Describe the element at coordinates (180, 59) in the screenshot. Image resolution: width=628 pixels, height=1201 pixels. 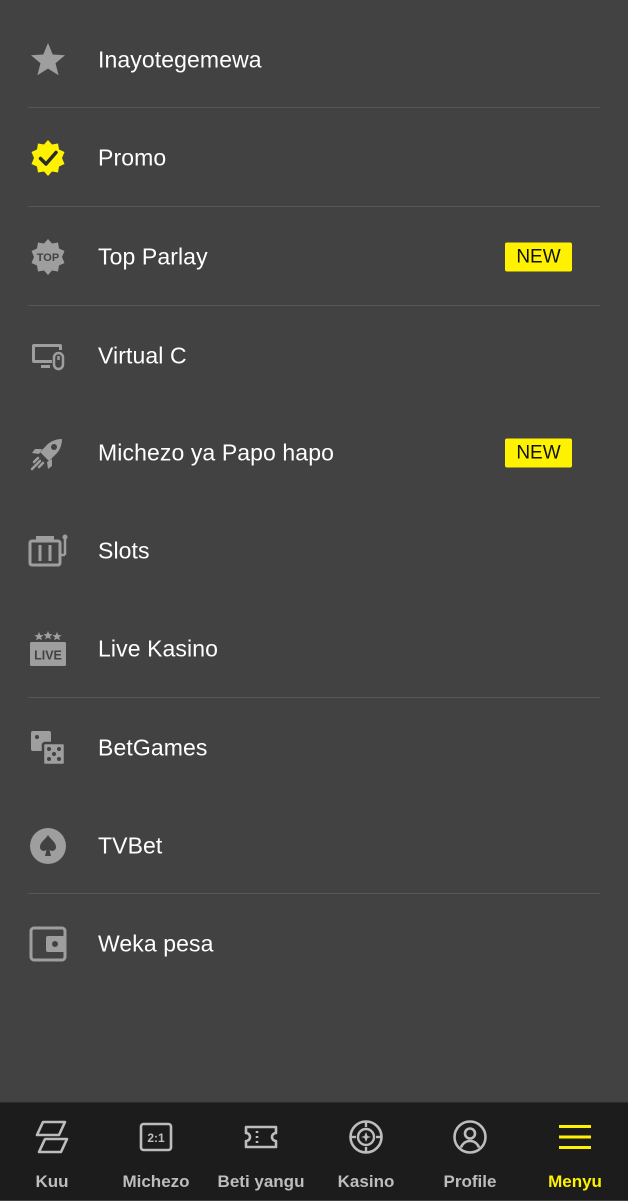
I see `menu-item-label: Inayotegemewa` at that location.